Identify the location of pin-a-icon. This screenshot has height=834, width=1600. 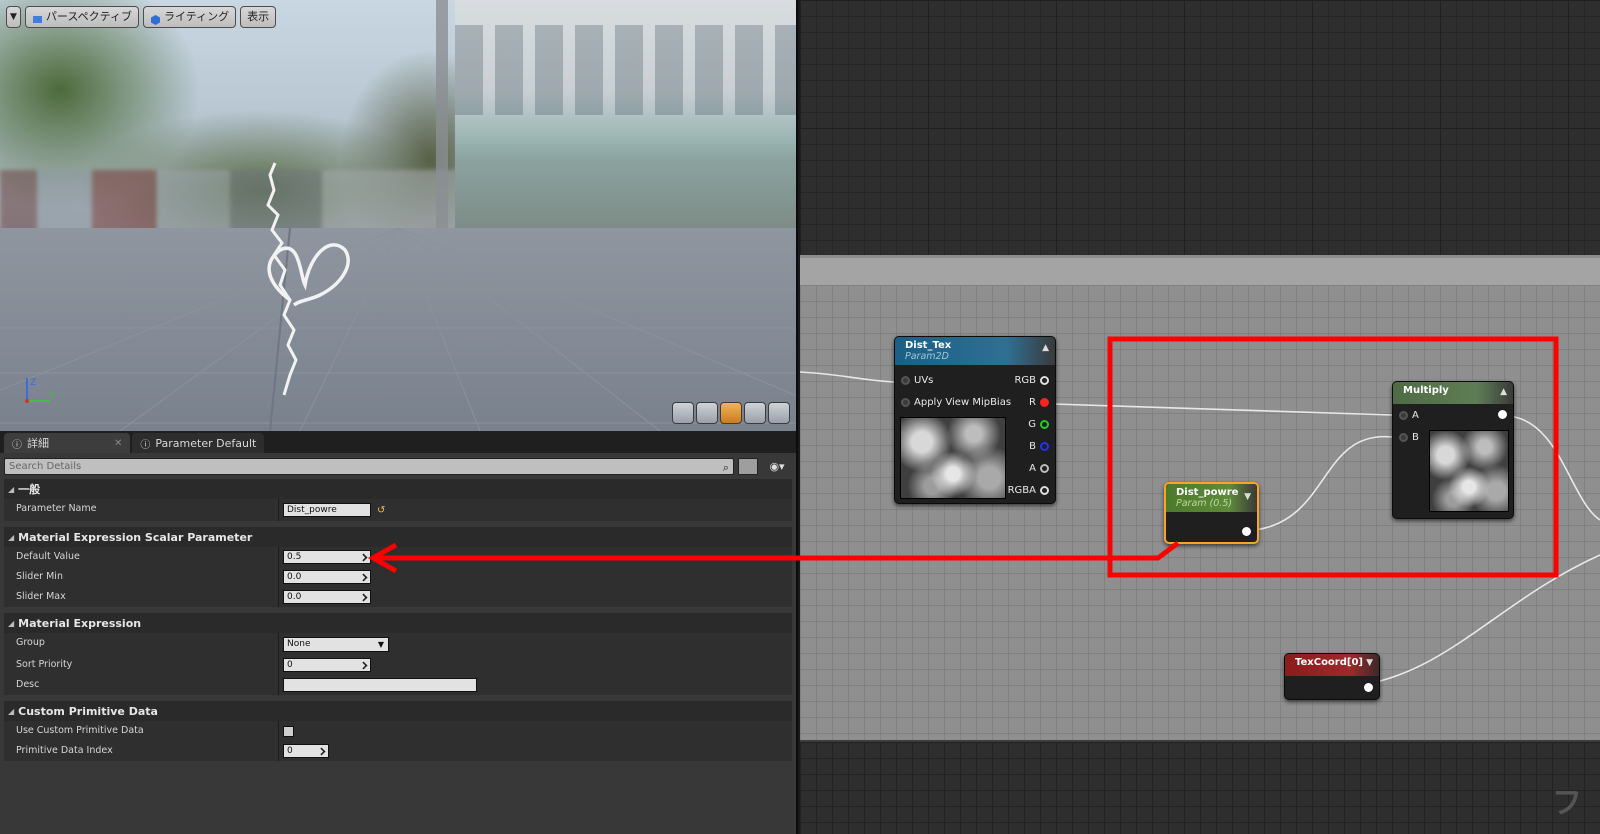
(1403, 415).